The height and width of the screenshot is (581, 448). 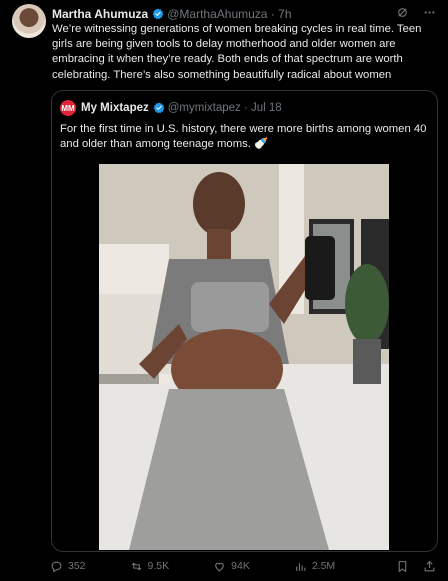 What do you see at coordinates (402, 12) in the screenshot?
I see `grok-icon` at bounding box center [402, 12].